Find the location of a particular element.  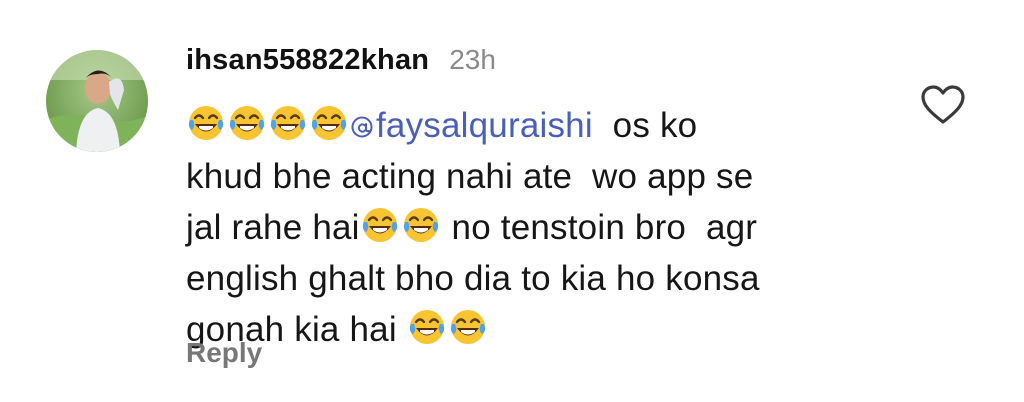

timestamp: 23h is located at coordinates (472, 59).